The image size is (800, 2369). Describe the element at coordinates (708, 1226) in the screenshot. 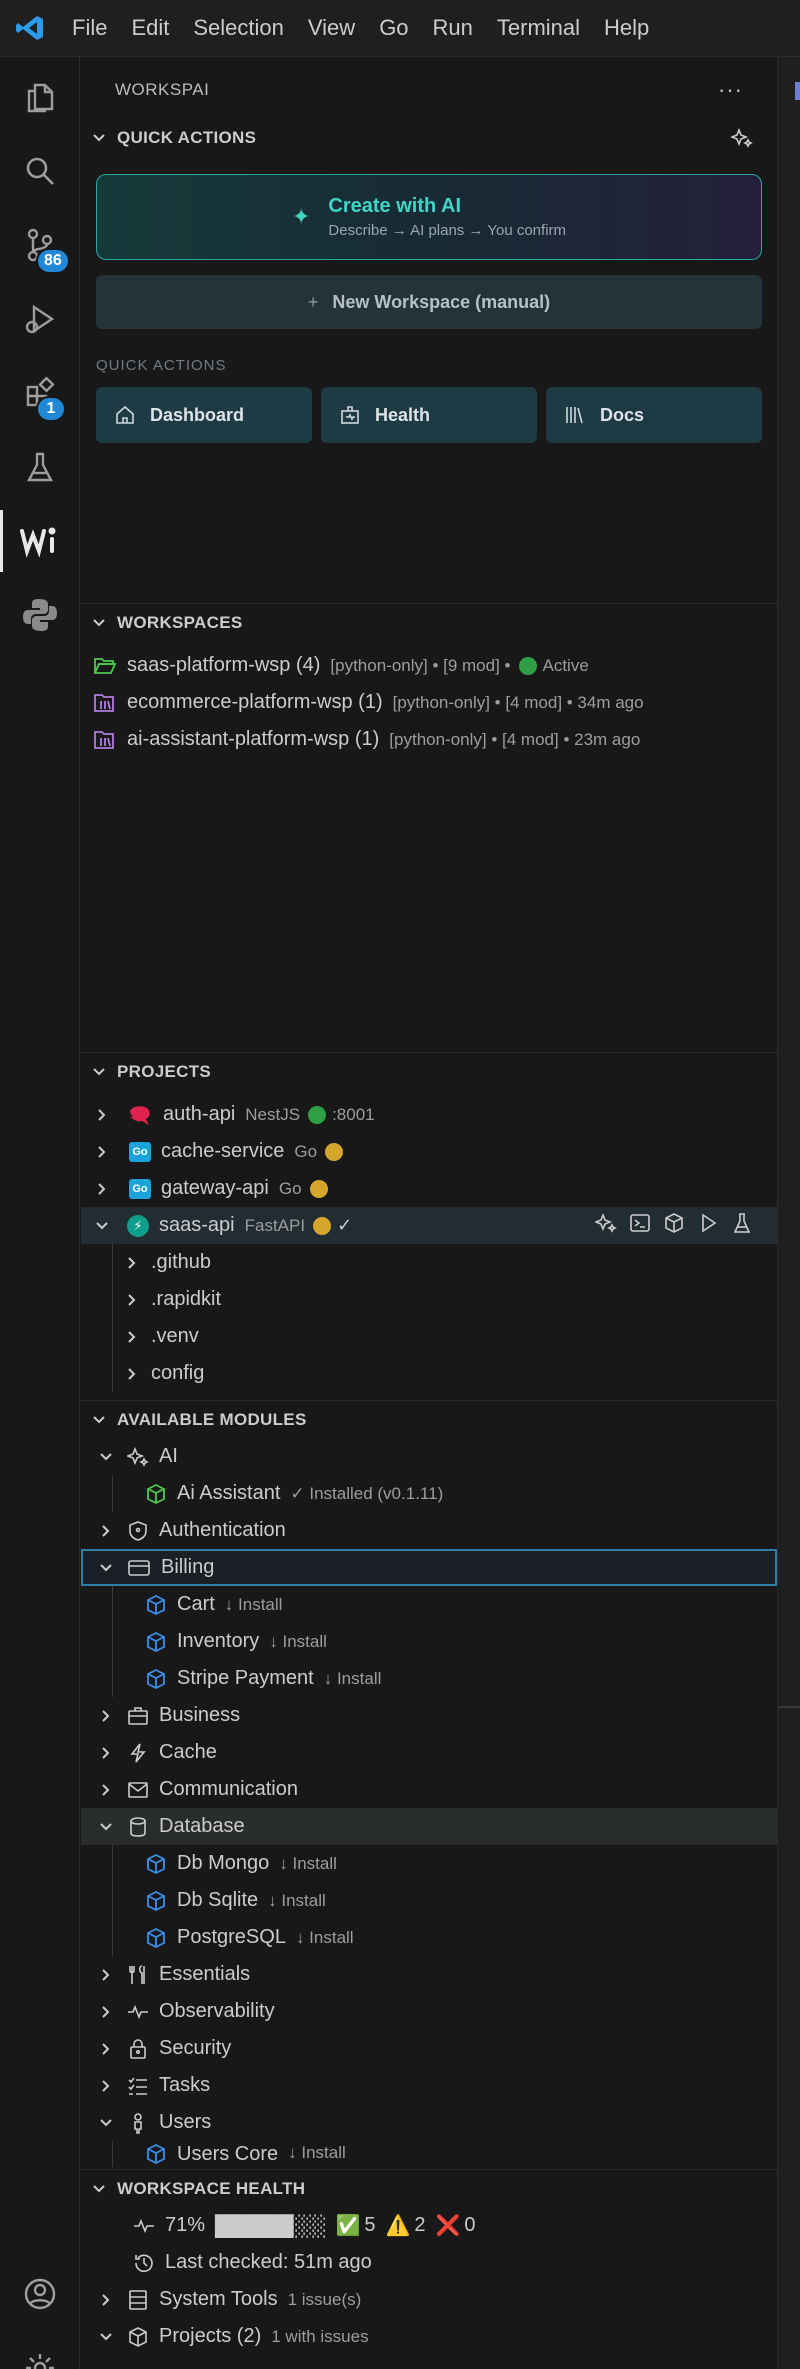

I see `run-action-icon` at that location.